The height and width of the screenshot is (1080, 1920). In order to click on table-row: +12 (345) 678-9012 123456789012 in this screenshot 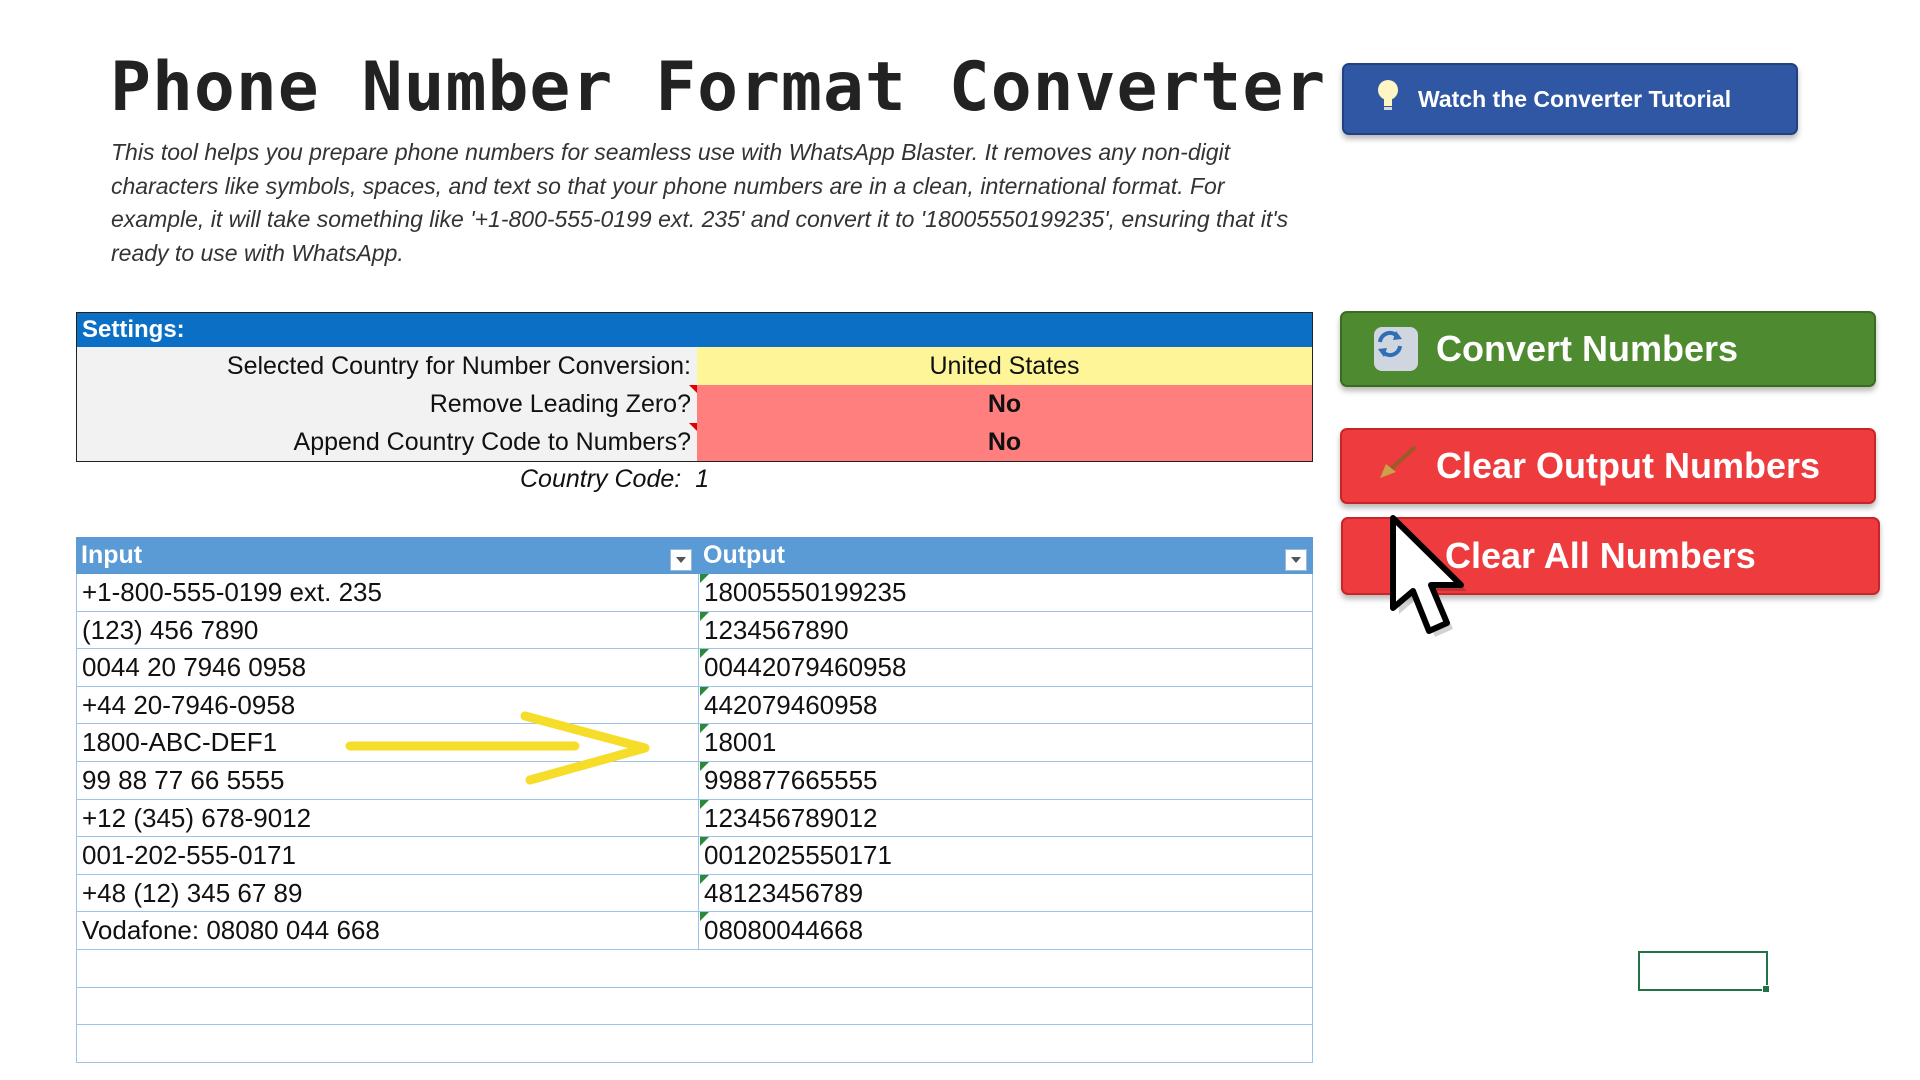, I will do `click(694, 818)`.